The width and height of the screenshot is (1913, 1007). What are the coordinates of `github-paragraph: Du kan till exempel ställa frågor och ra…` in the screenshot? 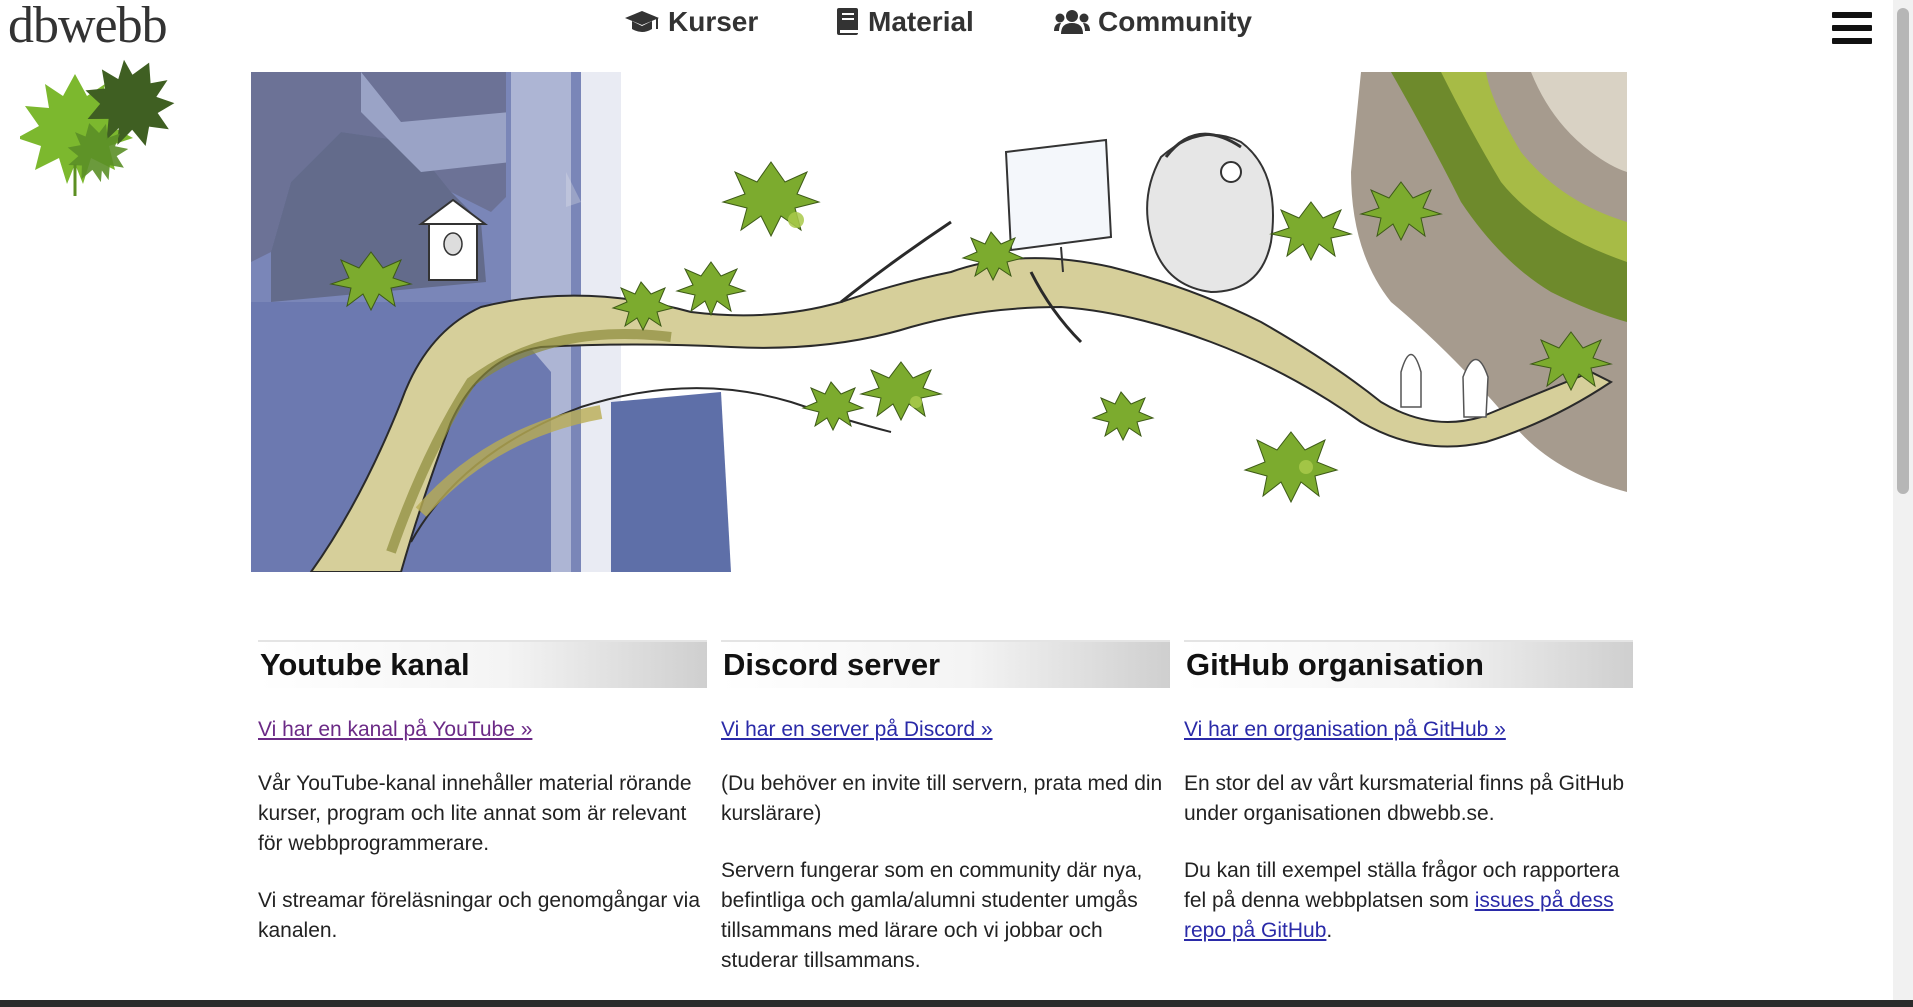 It's located at (1408, 901).